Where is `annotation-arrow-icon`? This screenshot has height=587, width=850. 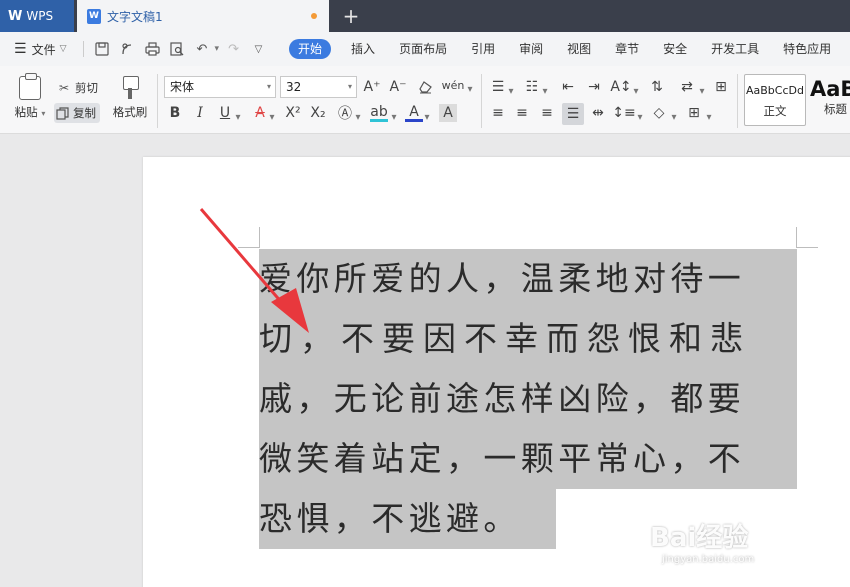
annotation-arrow-icon is located at coordinates (254, 270).